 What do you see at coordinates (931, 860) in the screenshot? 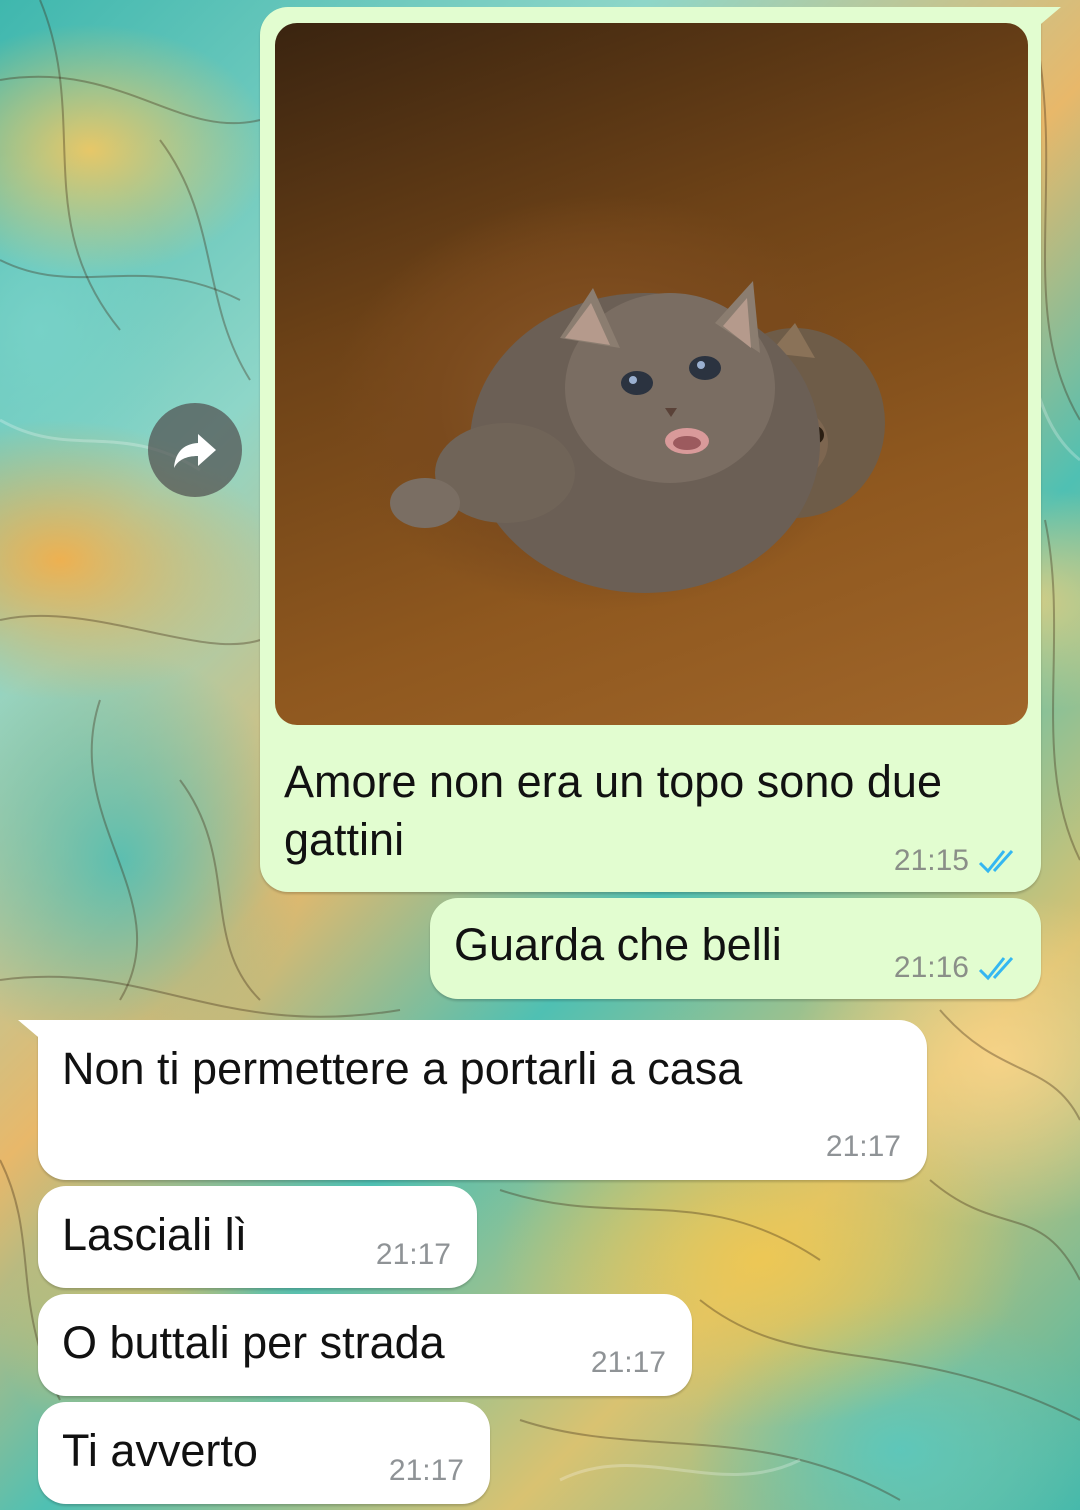
I see `message-time: 21:15` at bounding box center [931, 860].